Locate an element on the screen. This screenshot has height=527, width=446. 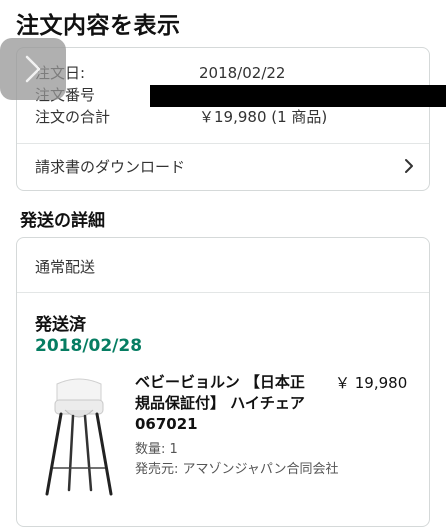
invoice-download-row: 請求書のダウンロード is located at coordinates (223, 167).